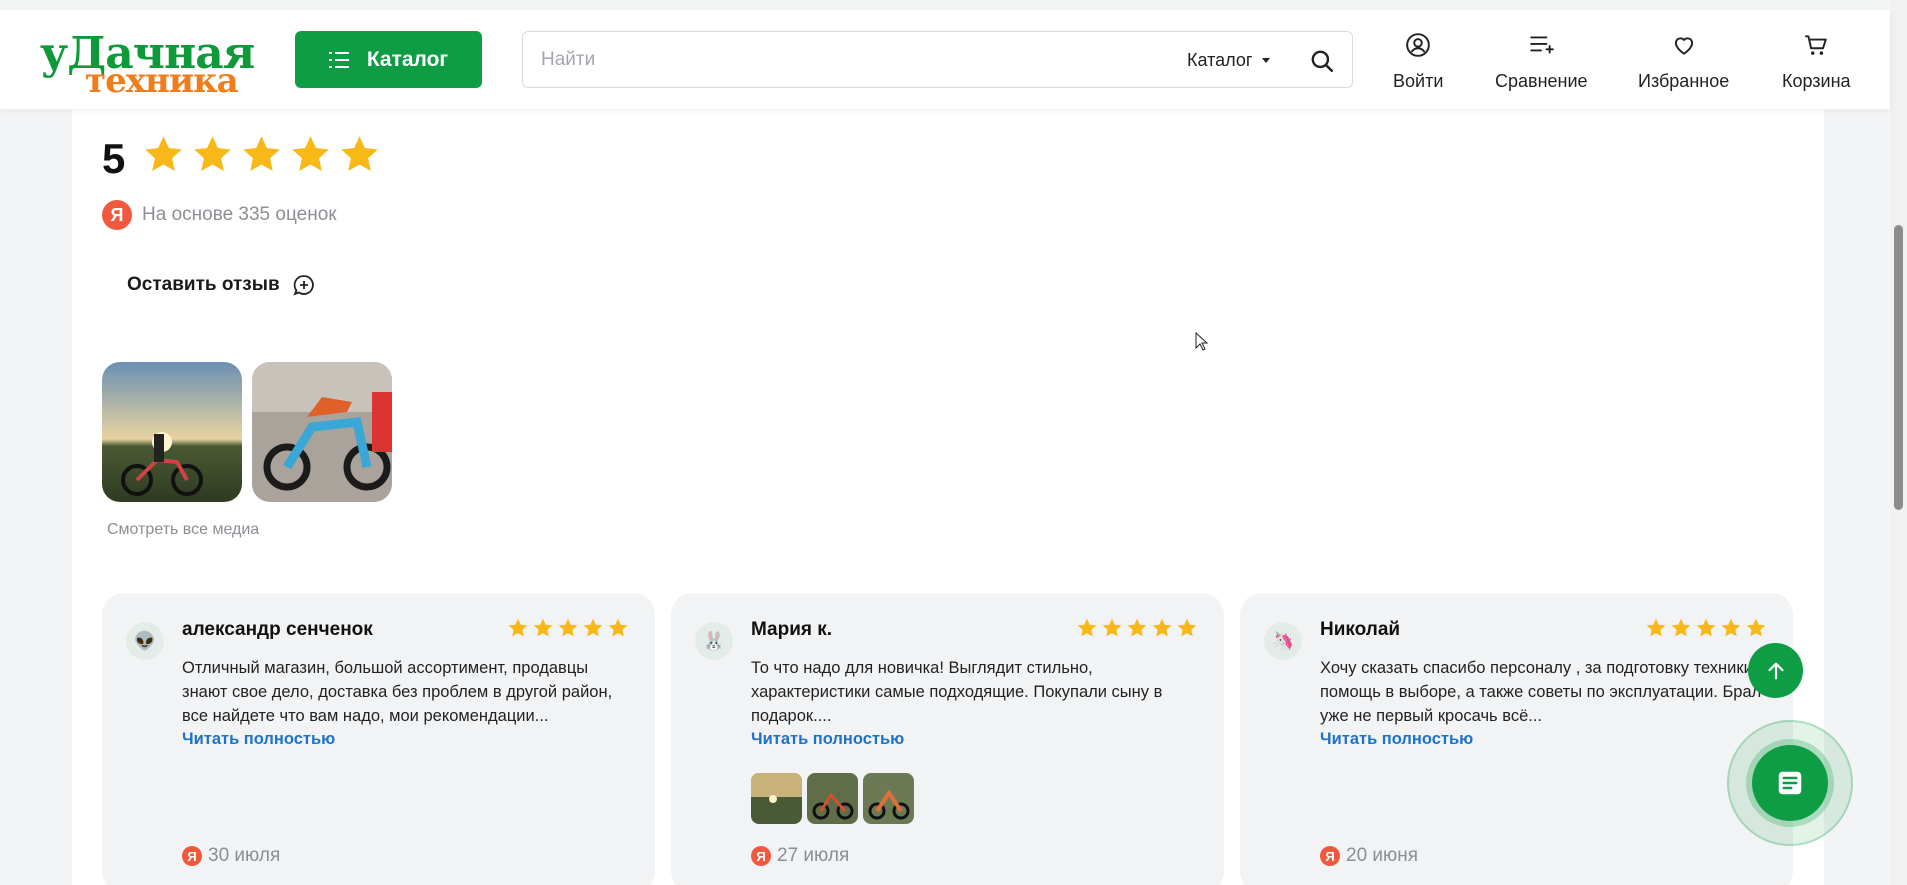 This screenshot has height=885, width=1907. What do you see at coordinates (1816, 81) in the screenshot?
I see `cart-label: Корзина` at bounding box center [1816, 81].